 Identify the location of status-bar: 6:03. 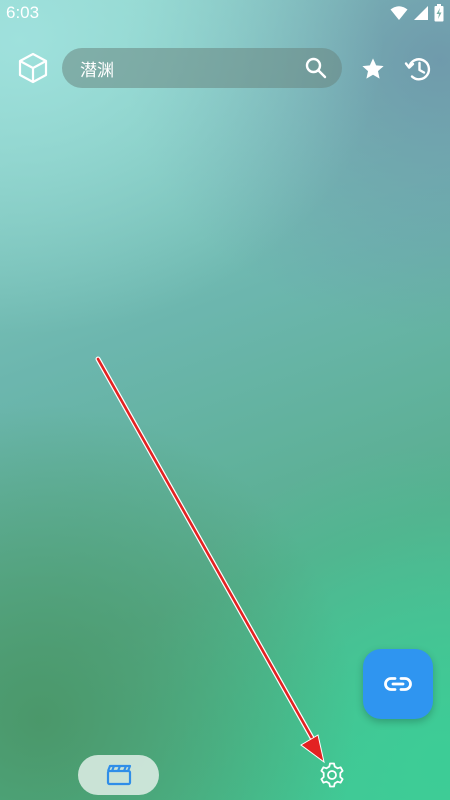
(225, 13).